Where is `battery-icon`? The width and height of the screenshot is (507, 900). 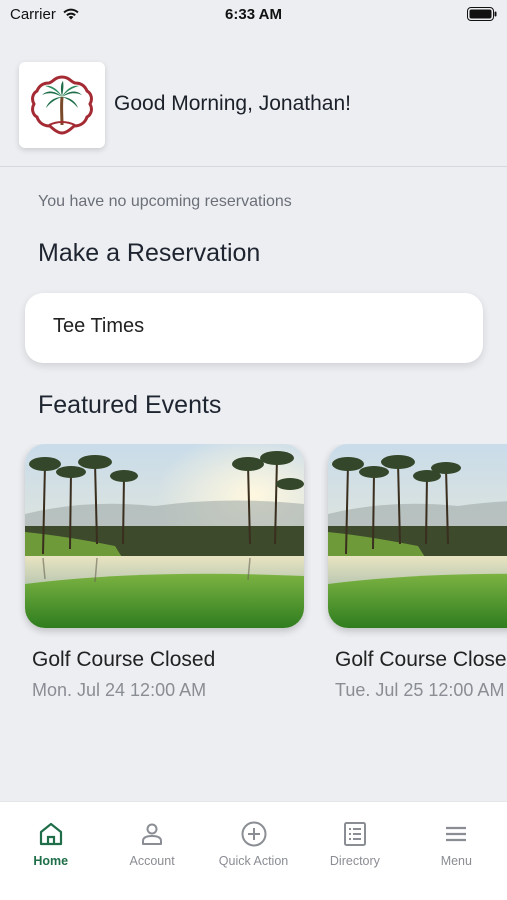 battery-icon is located at coordinates (482, 14).